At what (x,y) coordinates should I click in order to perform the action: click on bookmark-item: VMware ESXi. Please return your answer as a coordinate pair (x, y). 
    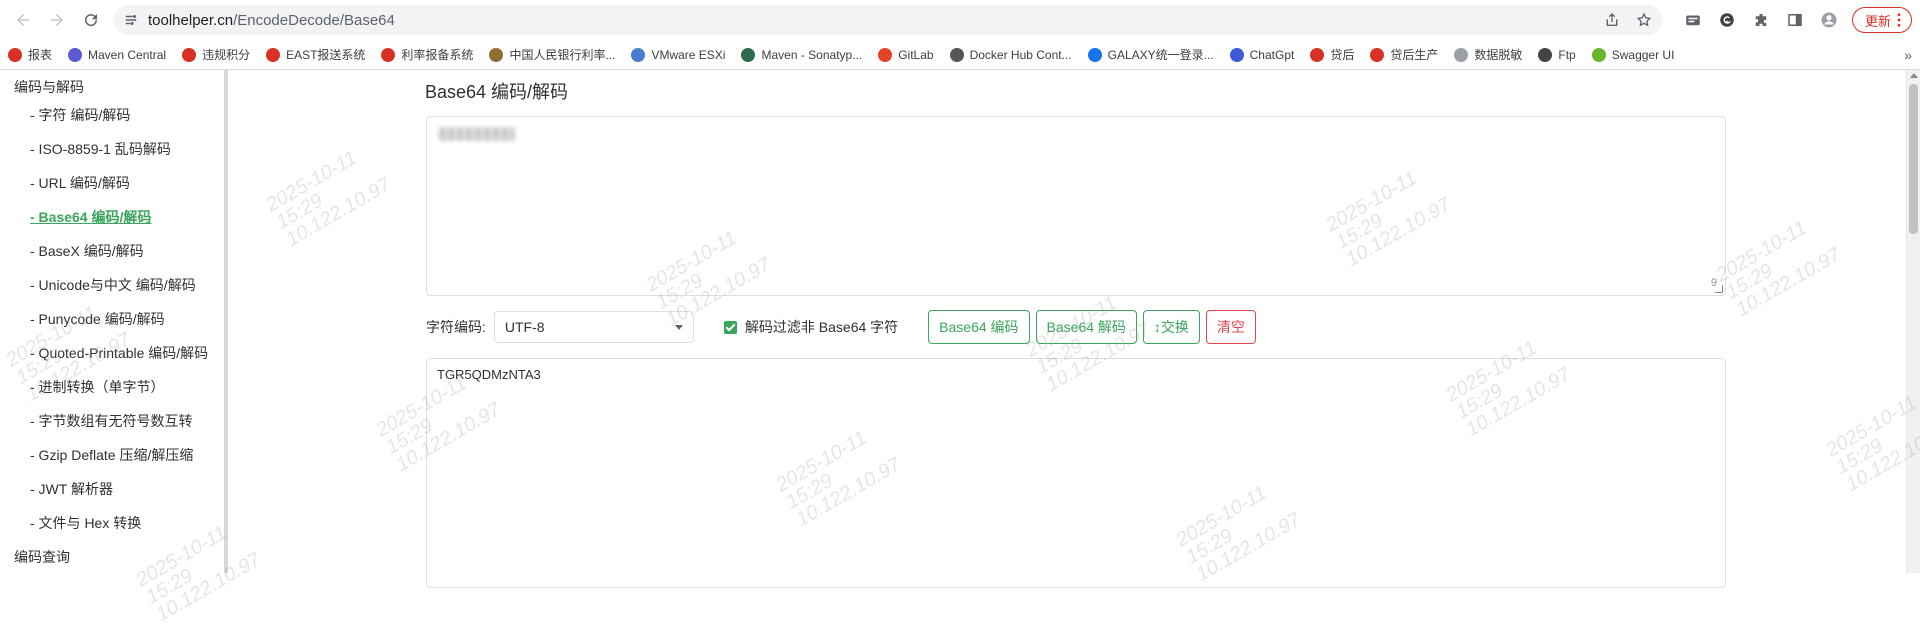
    Looking at the image, I should click on (678, 54).